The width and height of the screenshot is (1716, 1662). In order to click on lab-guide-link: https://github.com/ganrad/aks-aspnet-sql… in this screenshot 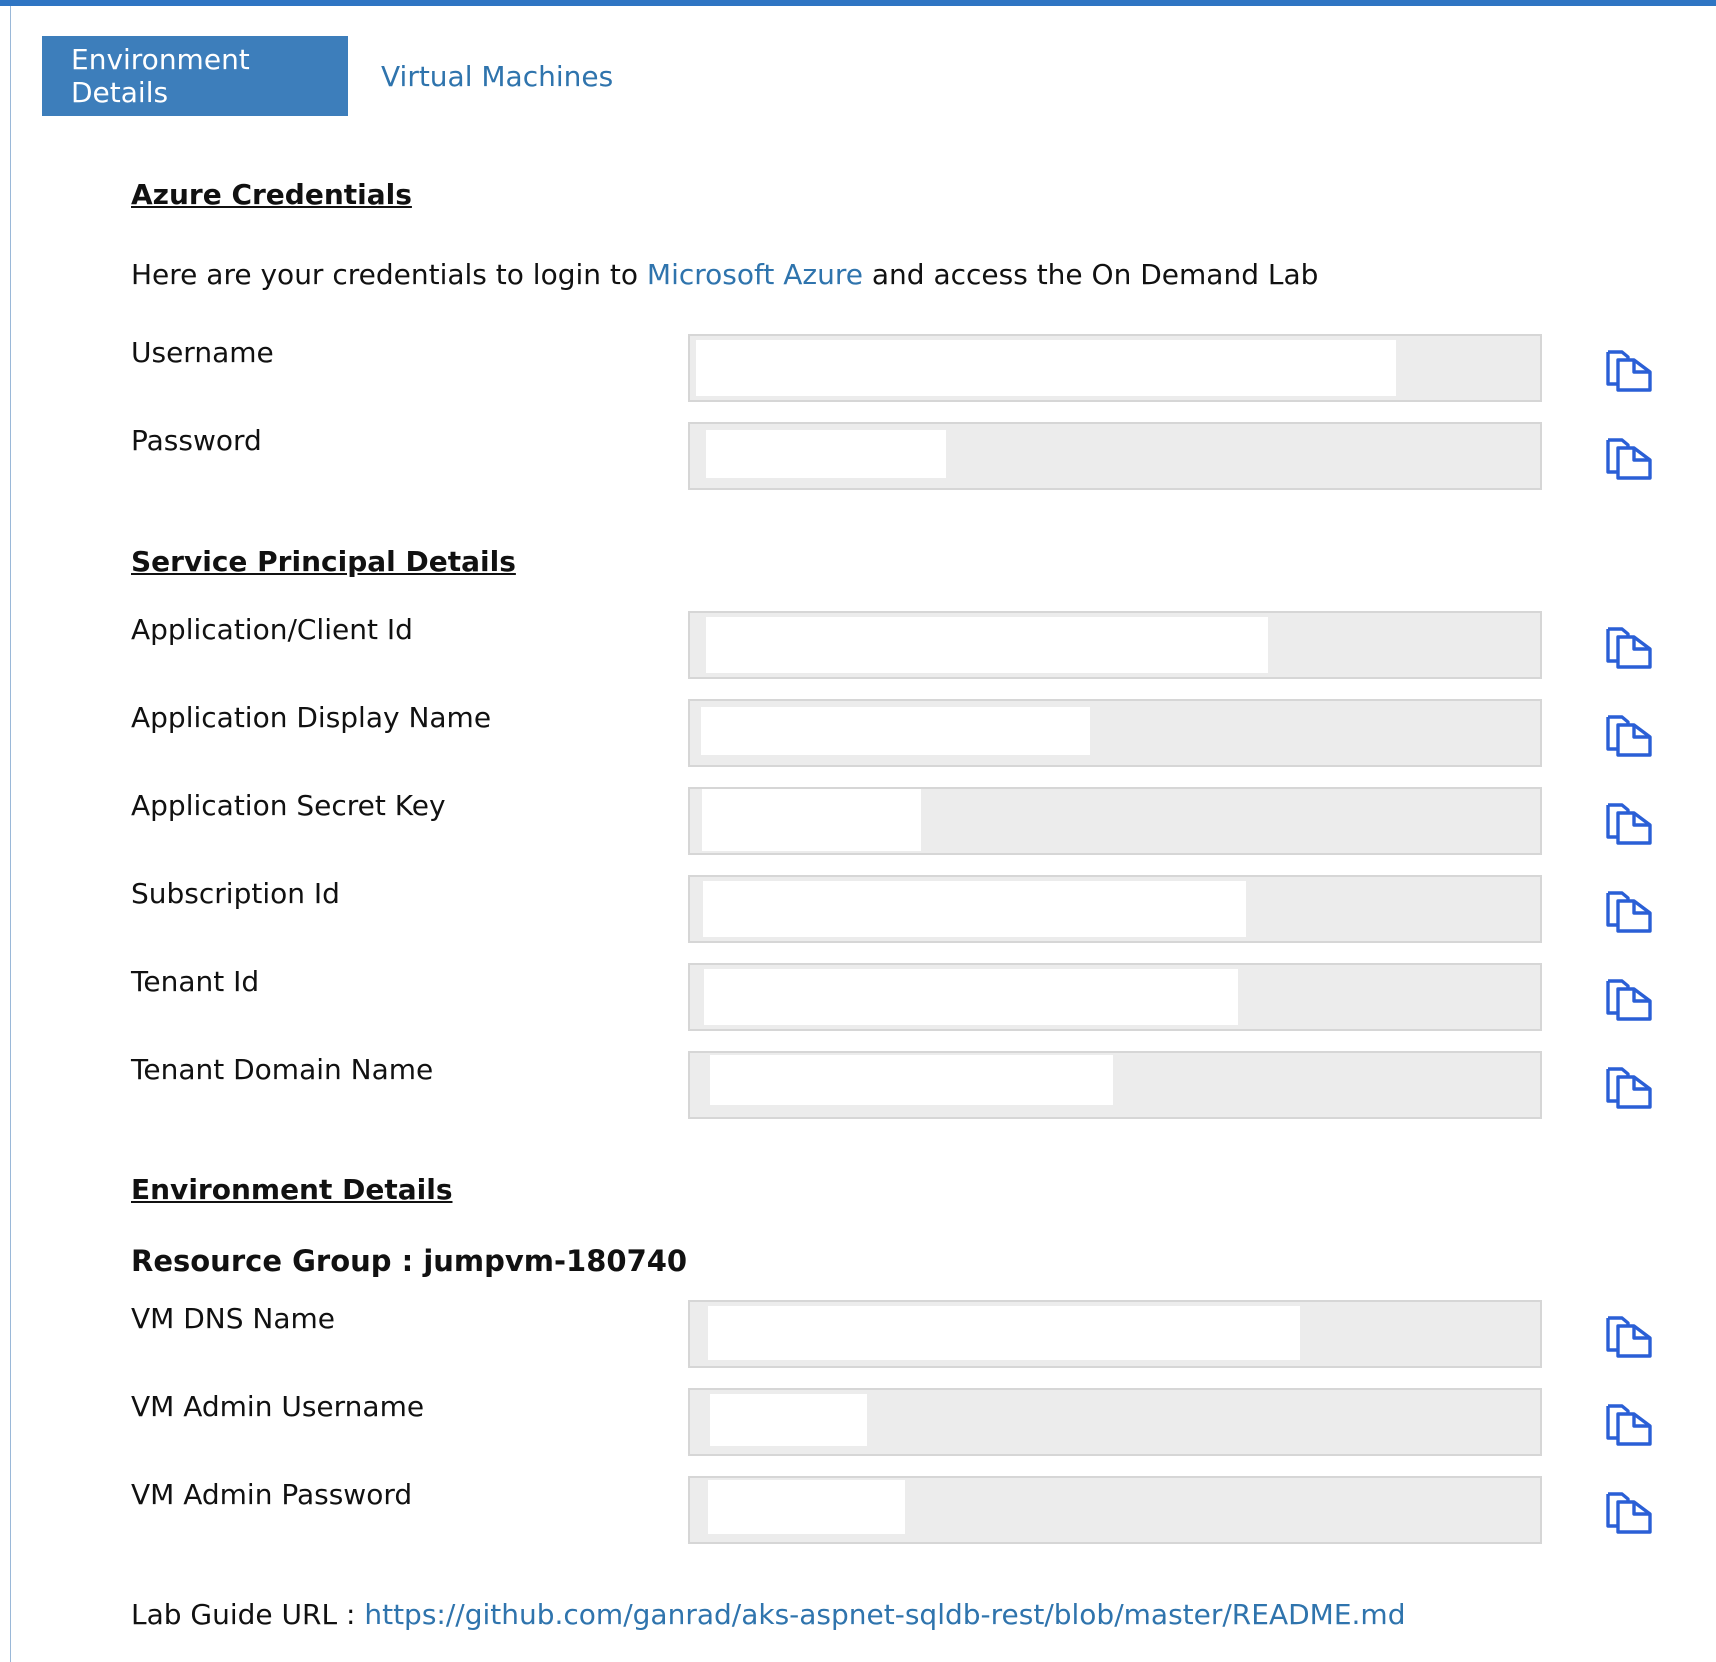, I will do `click(884, 1614)`.